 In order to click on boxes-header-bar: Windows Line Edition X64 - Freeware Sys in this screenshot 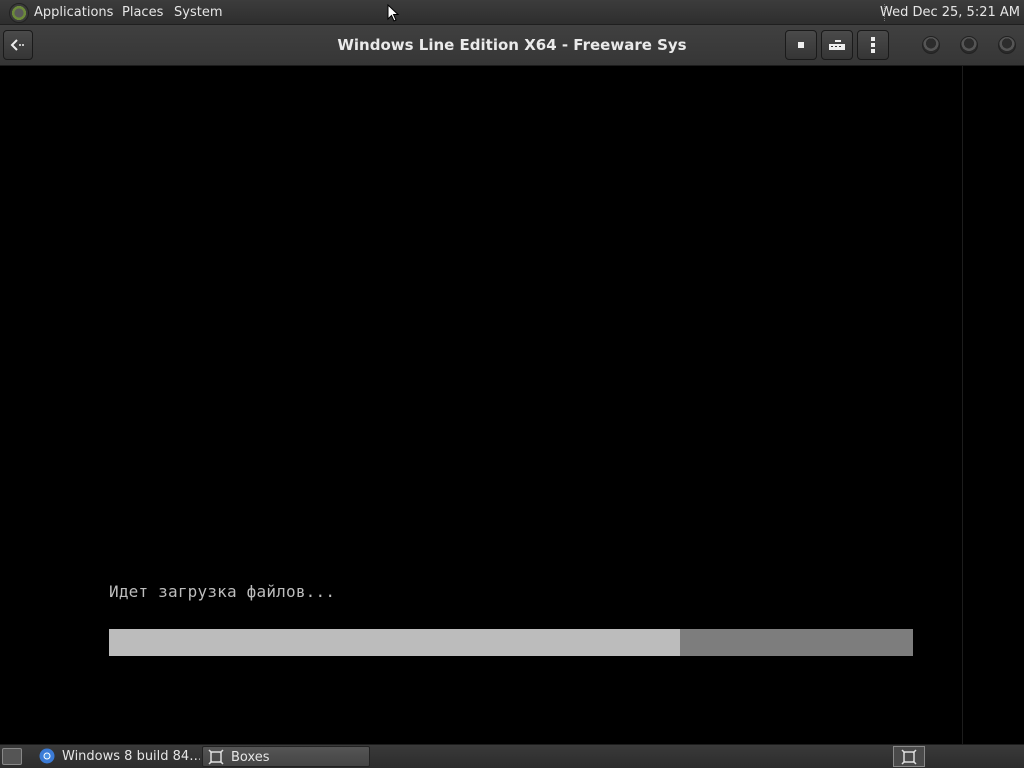, I will do `click(512, 45)`.